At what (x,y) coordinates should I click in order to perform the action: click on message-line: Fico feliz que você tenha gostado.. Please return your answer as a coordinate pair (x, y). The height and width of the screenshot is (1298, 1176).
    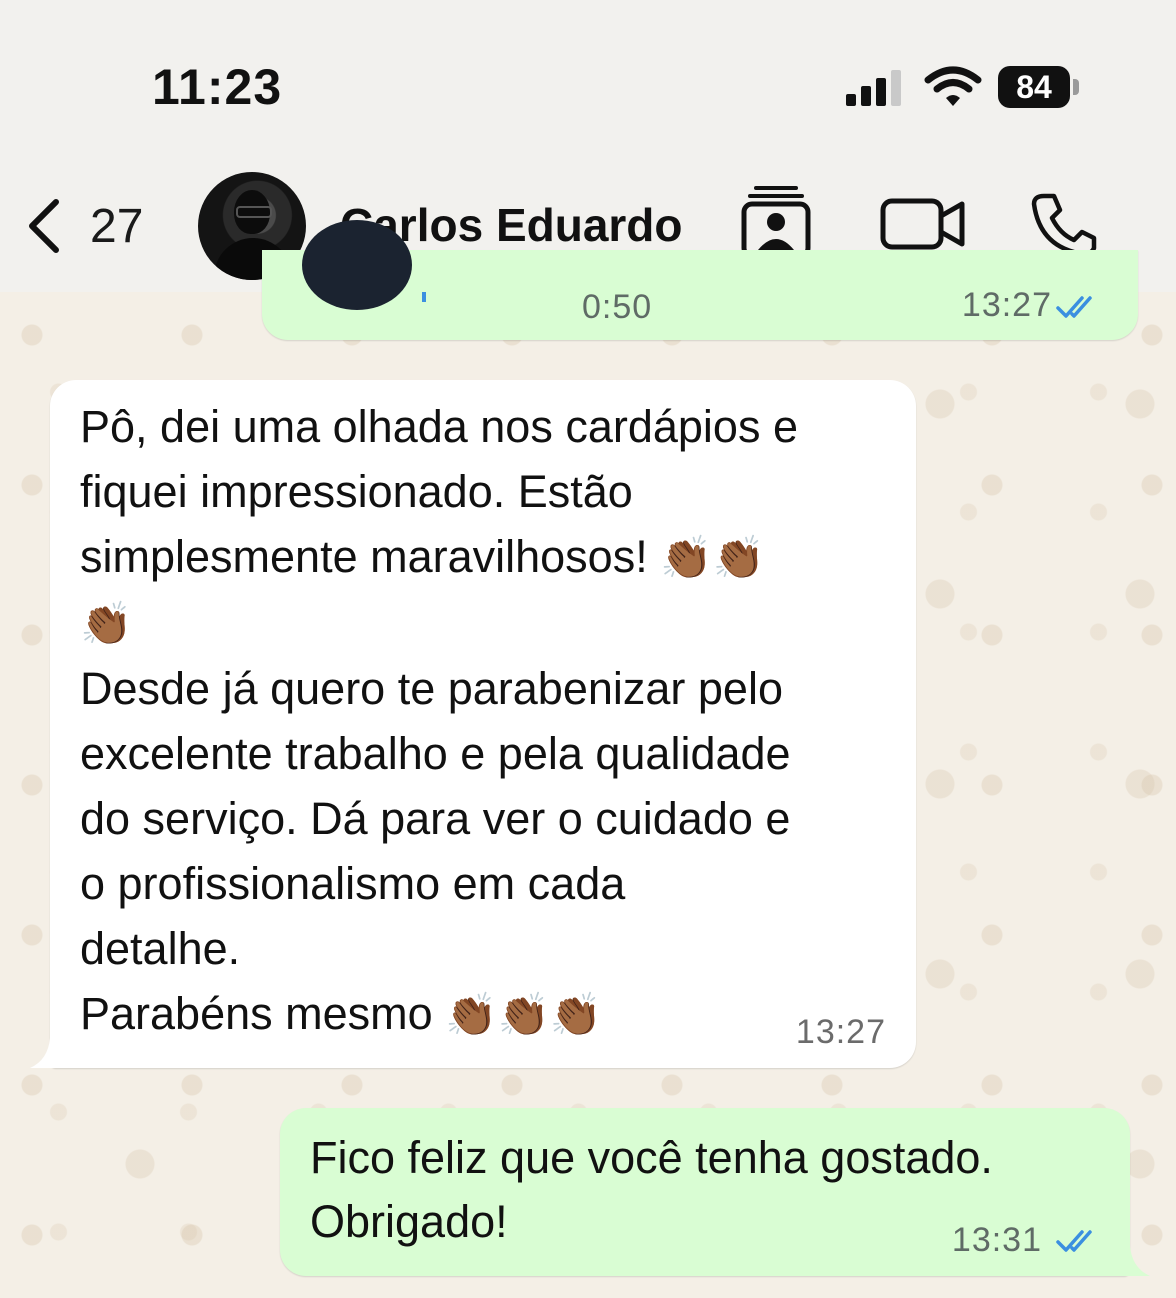
    Looking at the image, I should click on (651, 1157).